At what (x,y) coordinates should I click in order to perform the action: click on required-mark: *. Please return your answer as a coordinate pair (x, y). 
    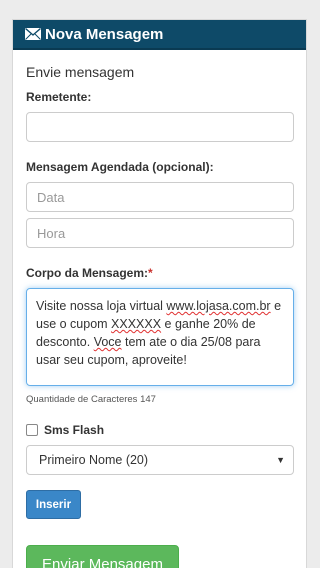
    Looking at the image, I should click on (150, 273).